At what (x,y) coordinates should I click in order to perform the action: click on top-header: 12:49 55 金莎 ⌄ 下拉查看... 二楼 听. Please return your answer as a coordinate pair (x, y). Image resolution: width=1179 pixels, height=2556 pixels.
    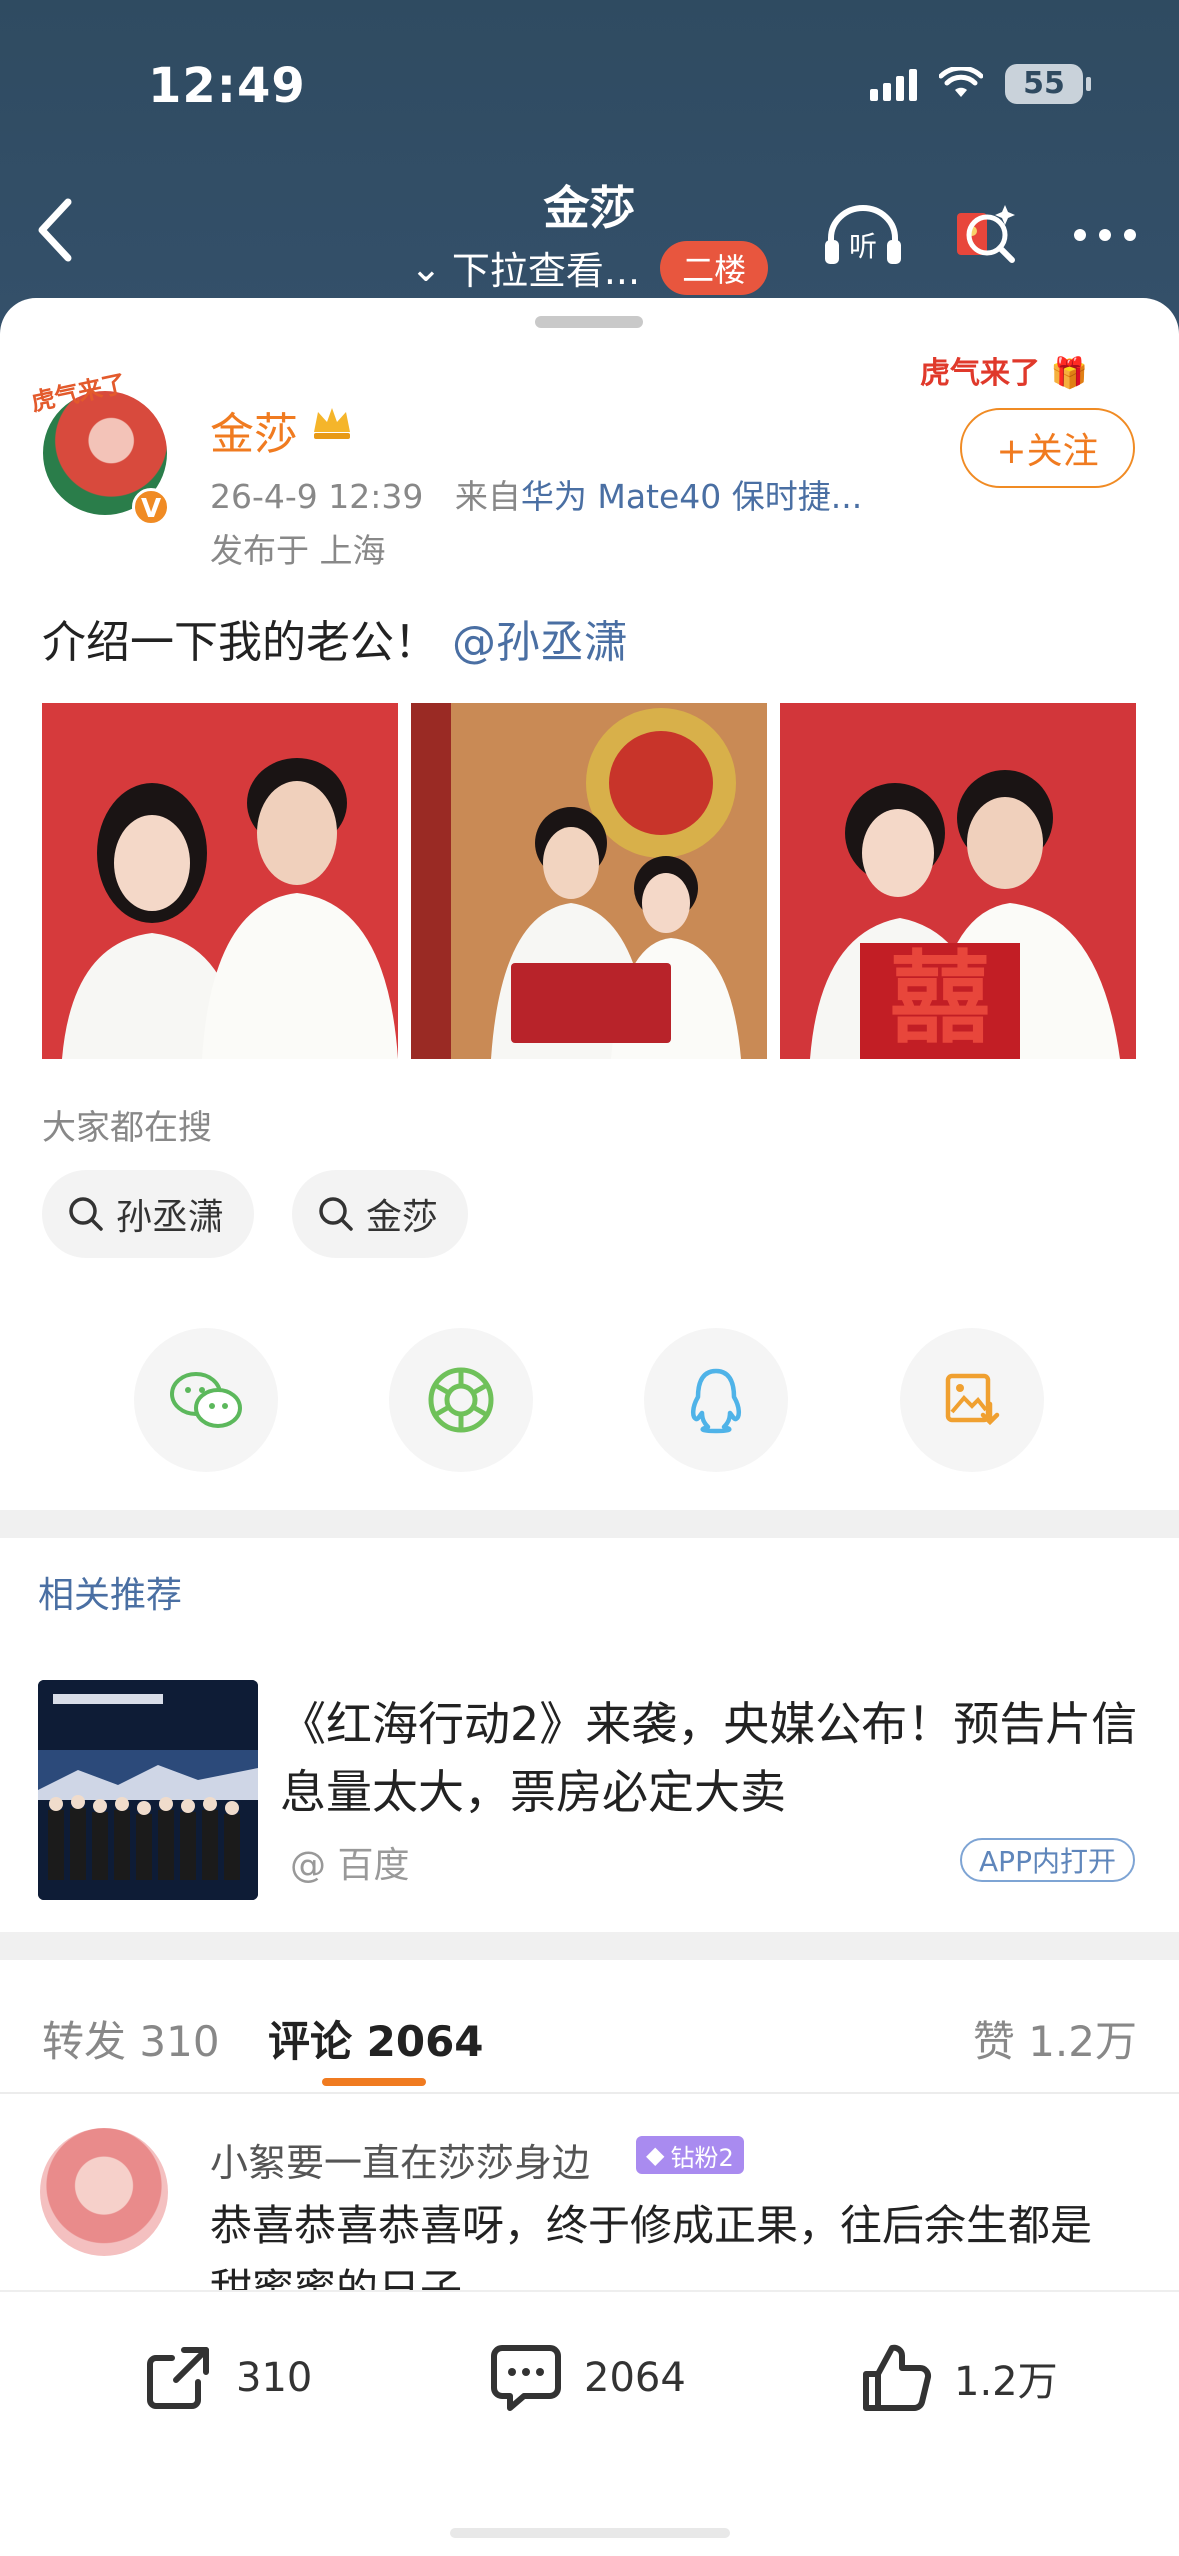
    Looking at the image, I should click on (589, 165).